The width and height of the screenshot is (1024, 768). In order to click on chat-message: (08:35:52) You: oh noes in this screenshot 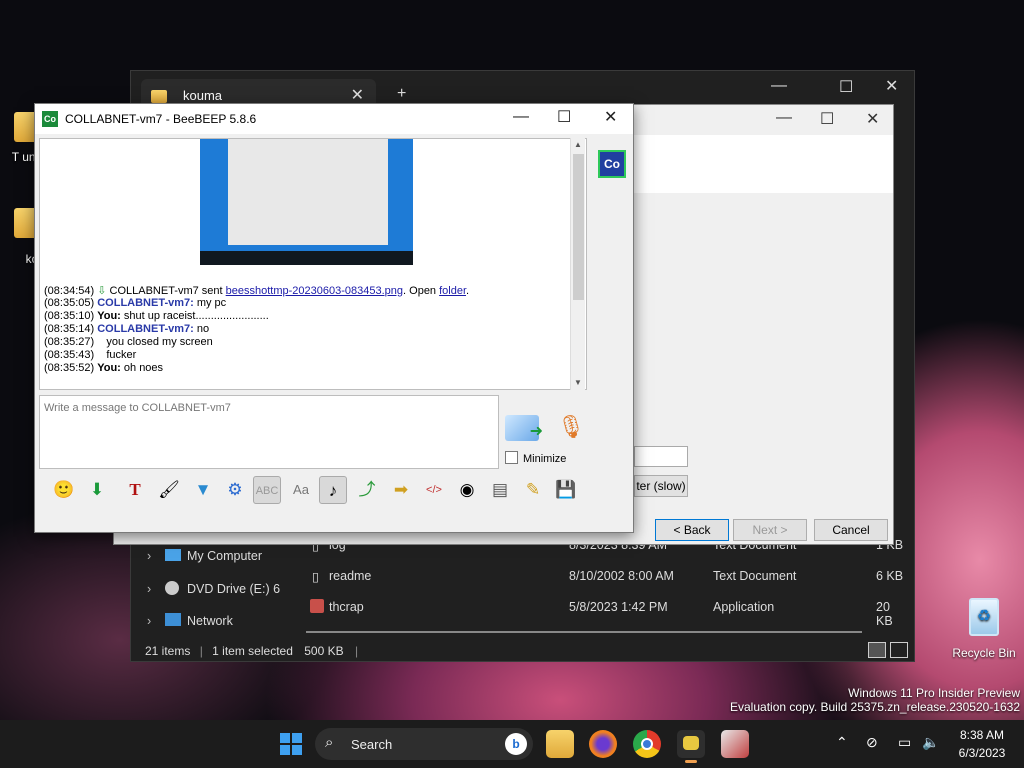, I will do `click(103, 368)`.